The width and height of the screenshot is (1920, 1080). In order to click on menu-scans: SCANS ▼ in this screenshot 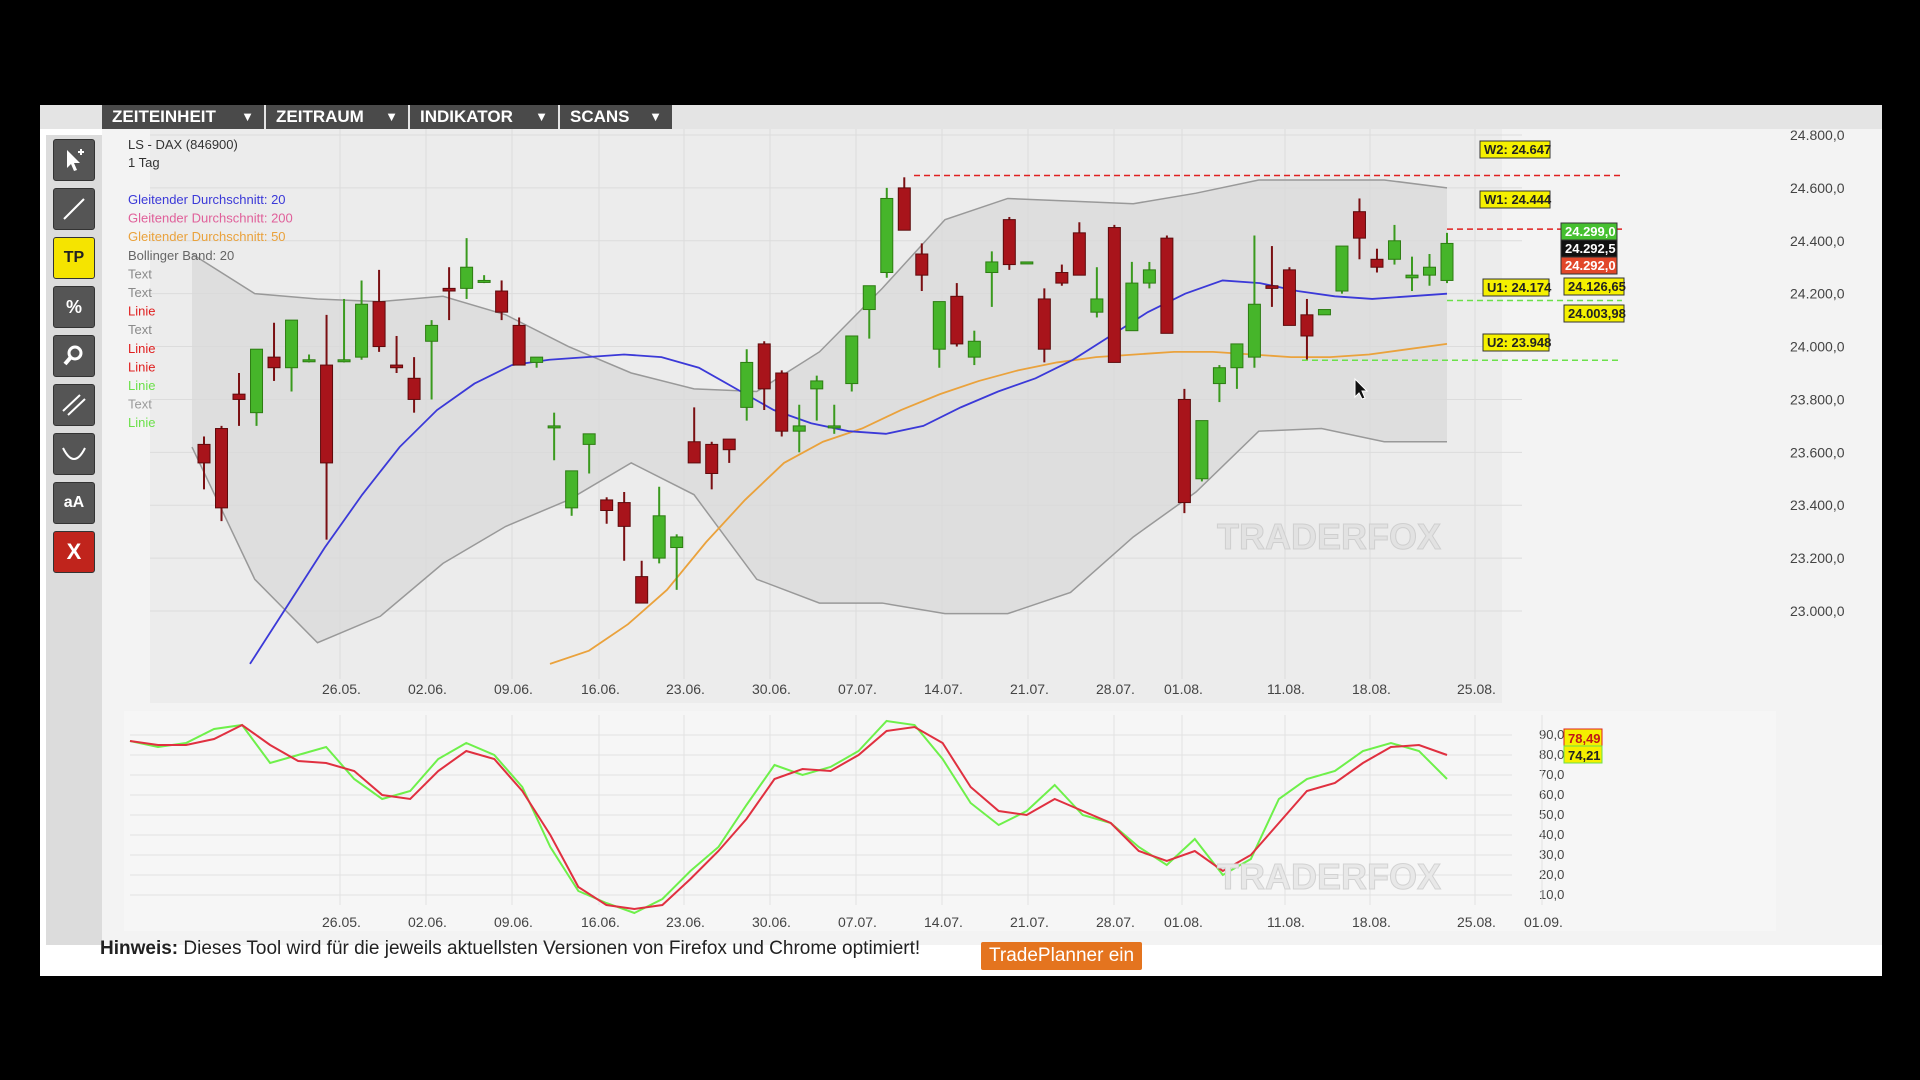, I will do `click(616, 117)`.